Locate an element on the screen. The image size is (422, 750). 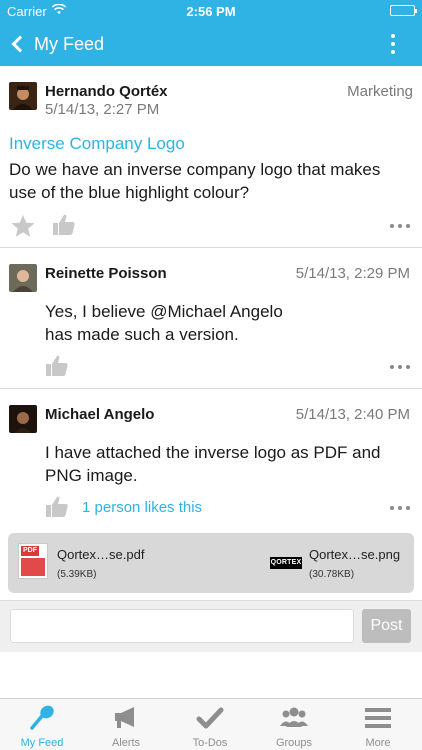
attachment-png: QORTEX Qortex…se.png (30.78KB) is located at coordinates (211, 563).